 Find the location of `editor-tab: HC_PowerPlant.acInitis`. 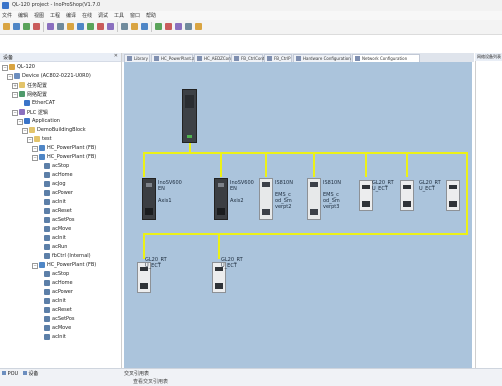

editor-tab: HC_PowerPlant.acInitis is located at coordinates (178, 58).